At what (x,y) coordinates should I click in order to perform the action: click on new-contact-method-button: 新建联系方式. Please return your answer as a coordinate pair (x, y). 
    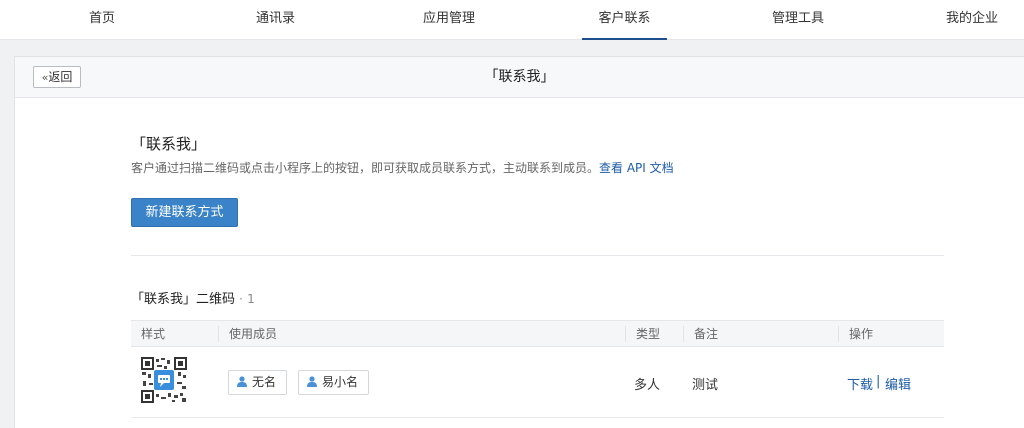
    Looking at the image, I should click on (184, 212).